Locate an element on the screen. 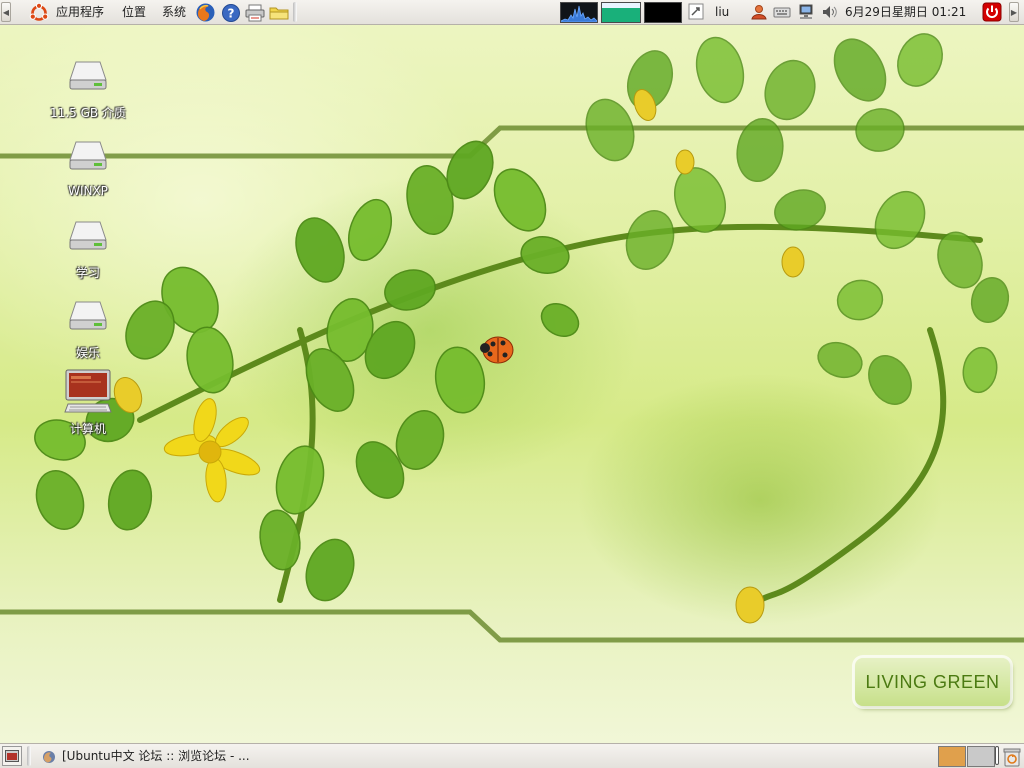  desktop-icon-label: 计算机 is located at coordinates (87, 429).